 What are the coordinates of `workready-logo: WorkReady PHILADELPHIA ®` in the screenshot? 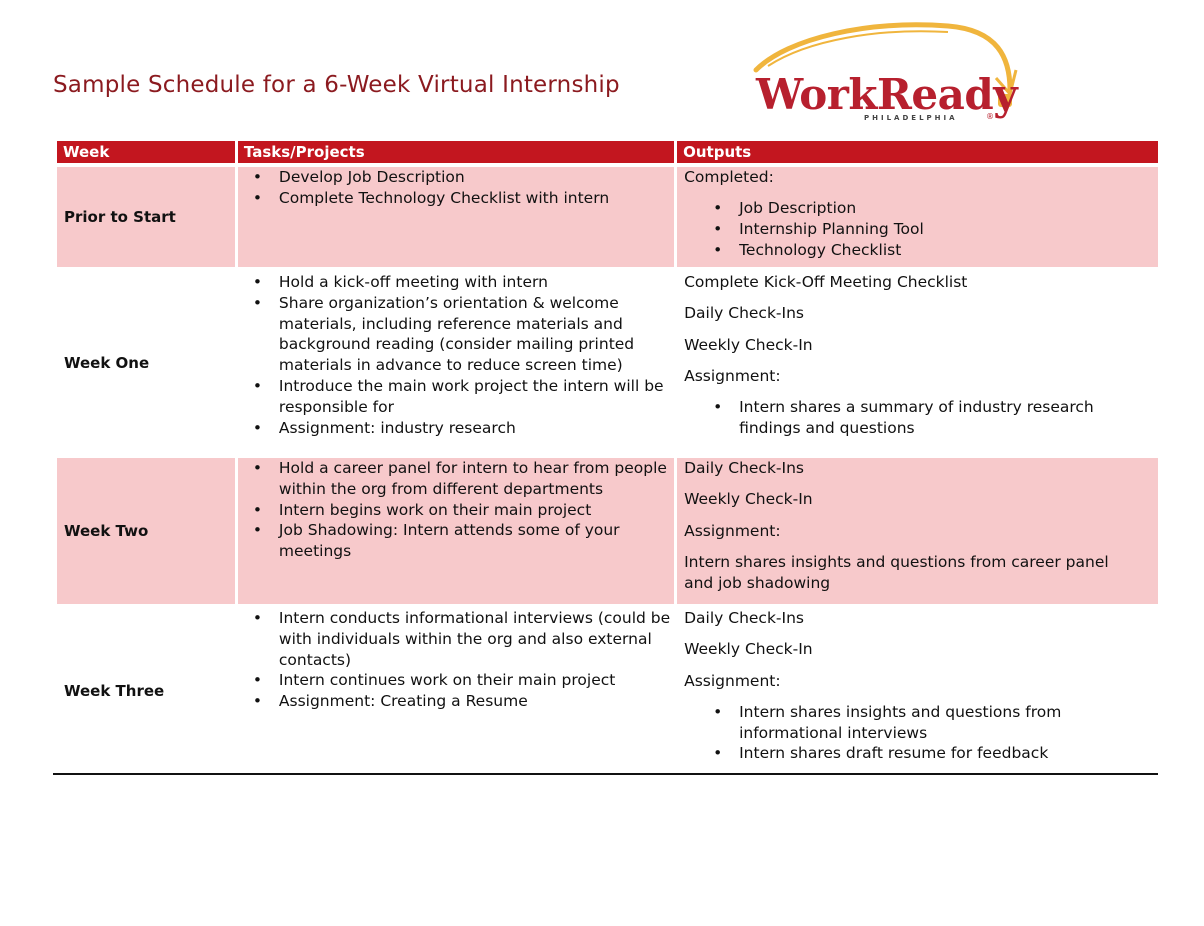 It's located at (888, 68).